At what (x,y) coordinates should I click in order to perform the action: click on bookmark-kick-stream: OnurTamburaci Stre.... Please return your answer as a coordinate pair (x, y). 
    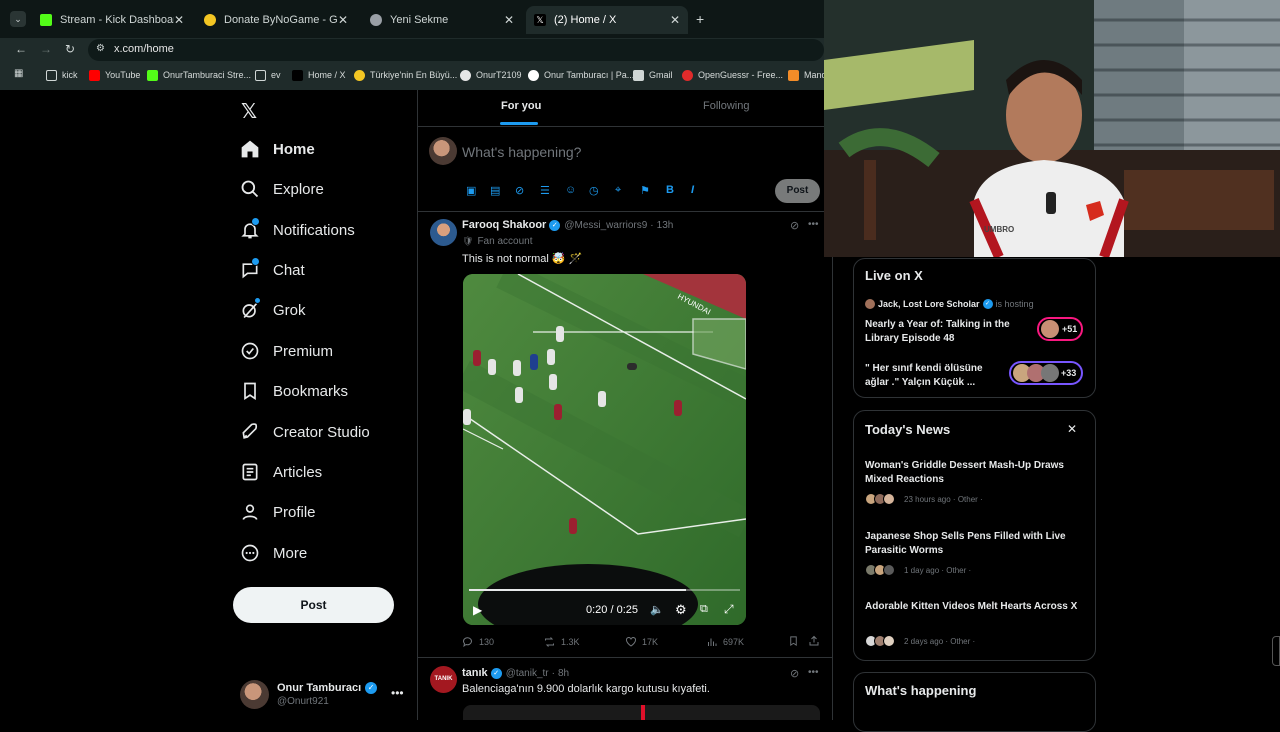
    Looking at the image, I should click on (199, 75).